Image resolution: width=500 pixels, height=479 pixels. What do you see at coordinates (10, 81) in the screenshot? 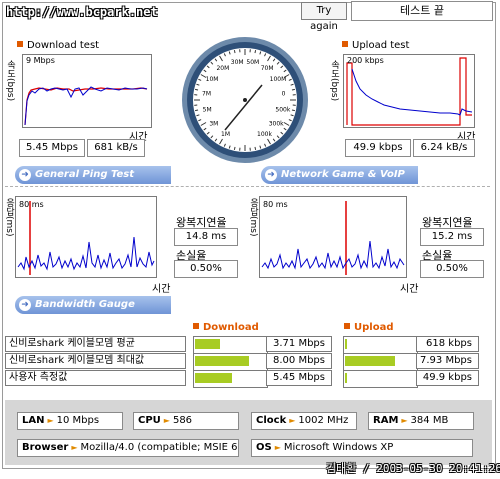
I see `download-y-axis-label: 속도(bps)` at bounding box center [10, 81].